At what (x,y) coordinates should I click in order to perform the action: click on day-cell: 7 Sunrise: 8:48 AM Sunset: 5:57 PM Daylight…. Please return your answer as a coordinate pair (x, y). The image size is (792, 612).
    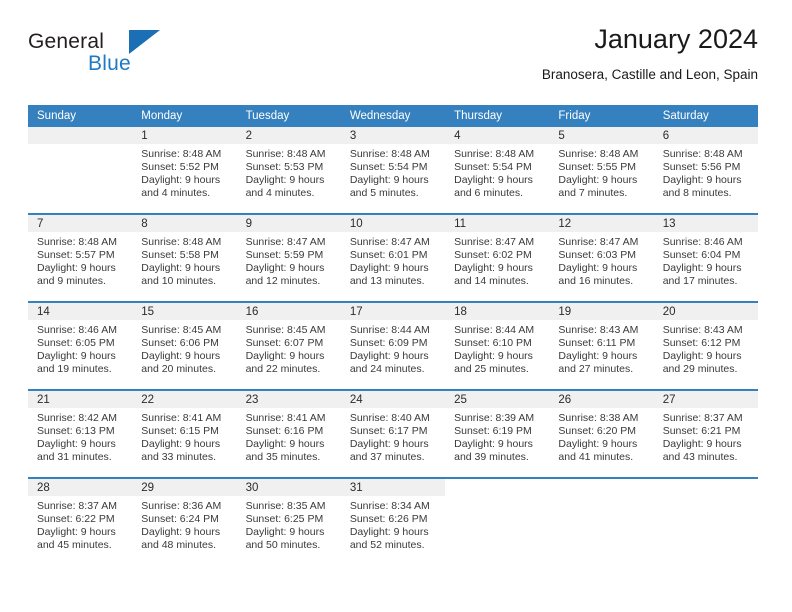
    Looking at the image, I should click on (80, 258).